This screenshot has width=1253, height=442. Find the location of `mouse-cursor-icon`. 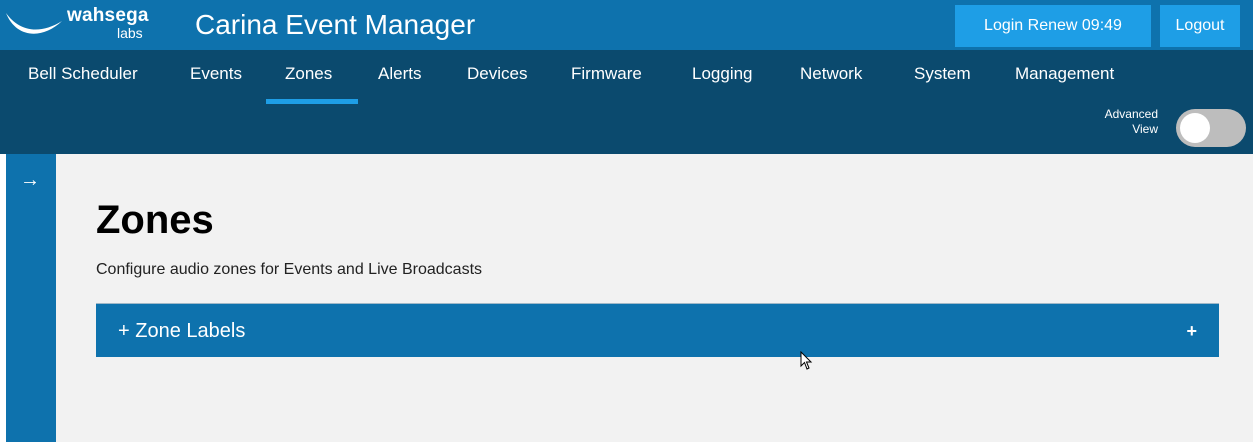

mouse-cursor-icon is located at coordinates (806, 360).